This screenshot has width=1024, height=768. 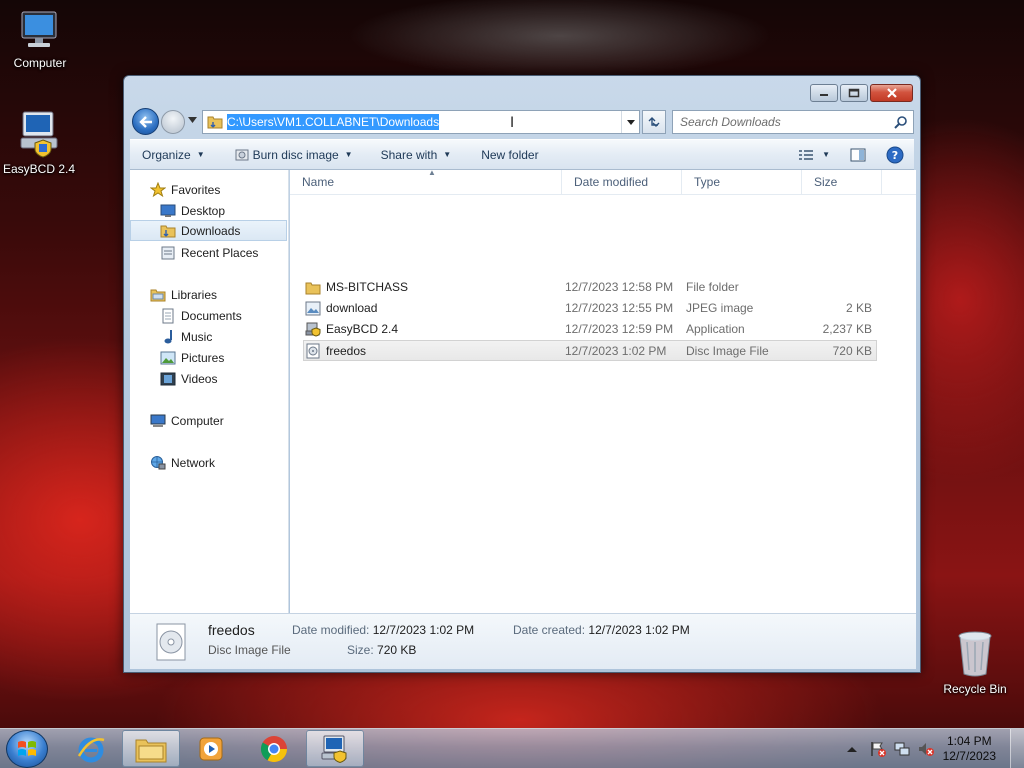 I want to click on recent-pages-dropdown-icon, so click(x=192, y=120).